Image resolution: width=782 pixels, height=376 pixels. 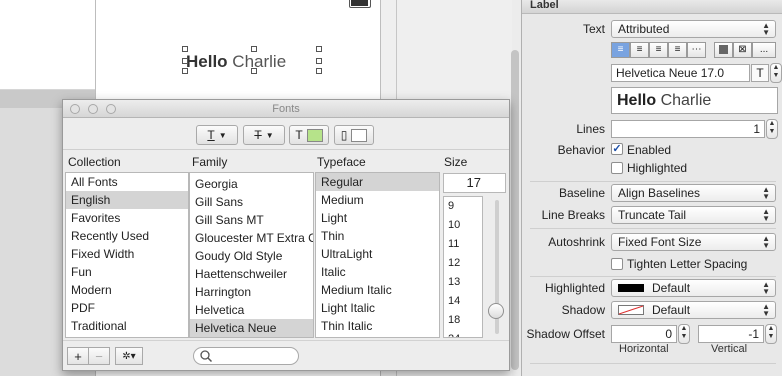 What do you see at coordinates (731, 334) in the screenshot?
I see `shadow-vertical-field: -1` at bounding box center [731, 334].